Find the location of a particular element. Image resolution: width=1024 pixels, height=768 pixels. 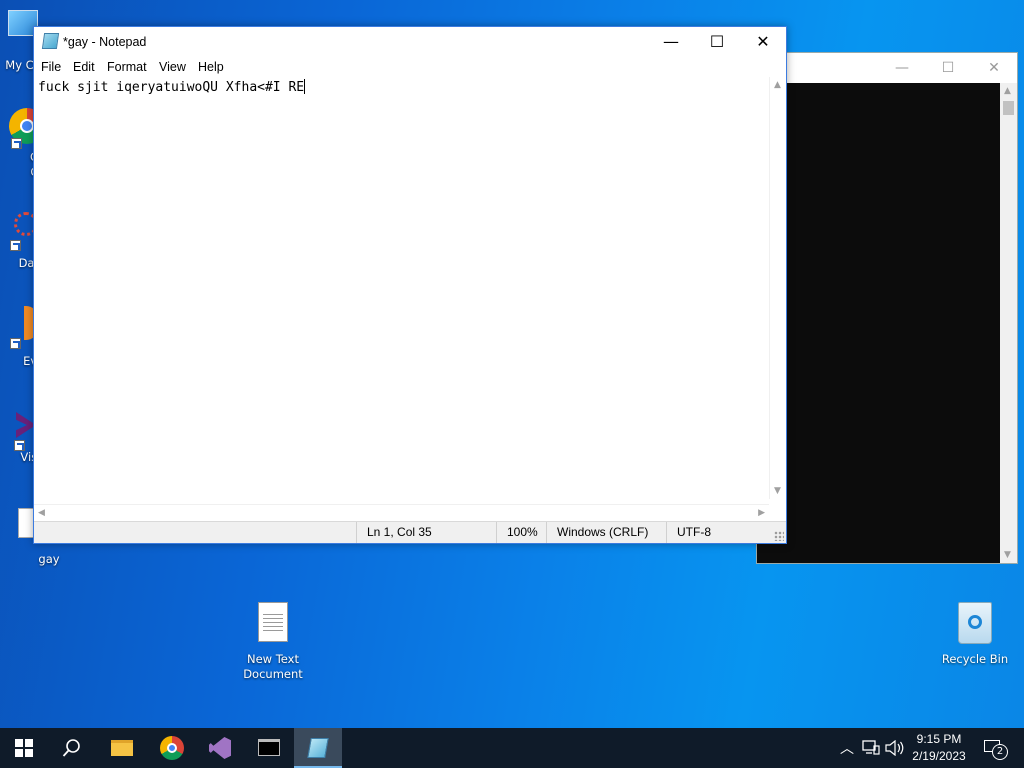

status-bar: Ln 1, Col 35 100% Windows (CRLF) UTF-8 is located at coordinates (410, 532).